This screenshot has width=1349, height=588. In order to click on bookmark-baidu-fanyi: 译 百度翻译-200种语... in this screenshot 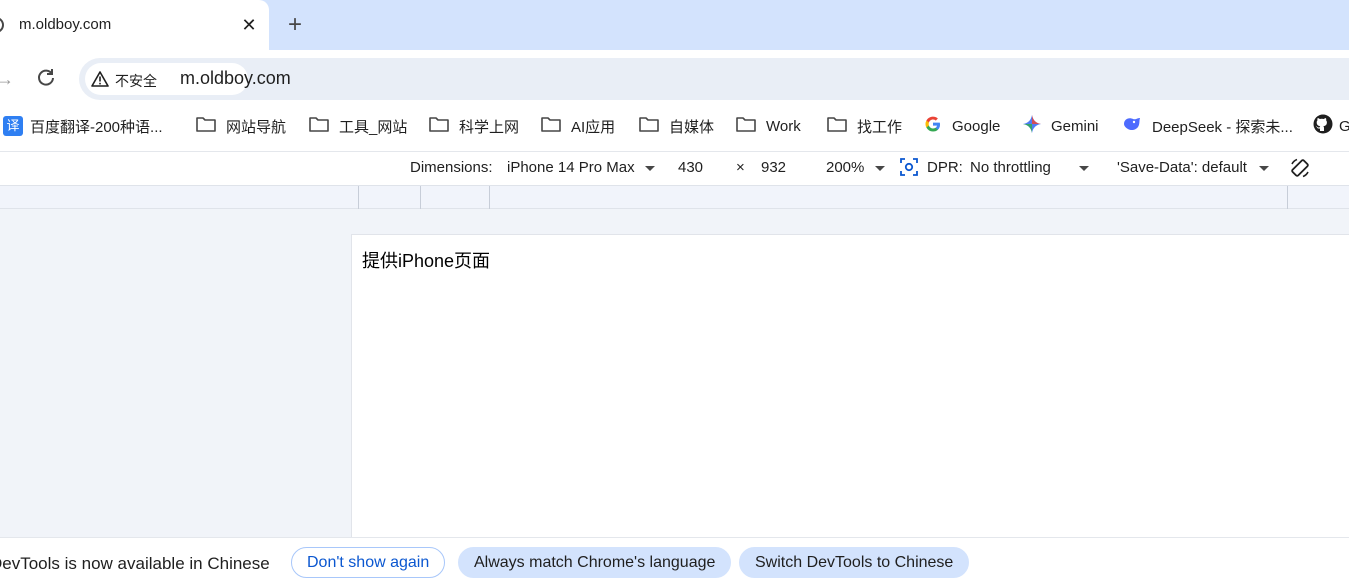, I will do `click(83, 126)`.